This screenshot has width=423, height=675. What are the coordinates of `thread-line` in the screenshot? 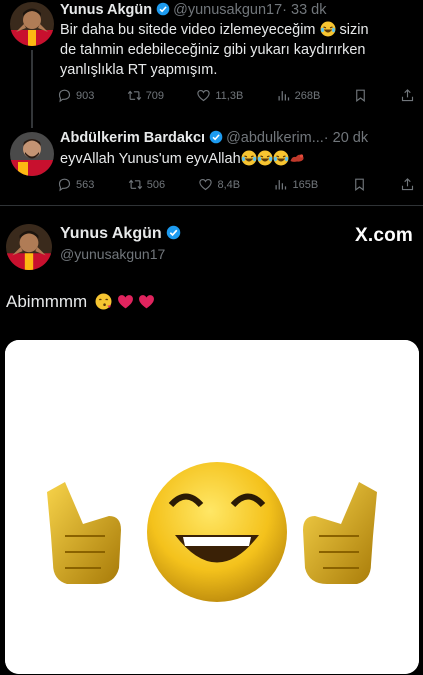 It's located at (32, 89).